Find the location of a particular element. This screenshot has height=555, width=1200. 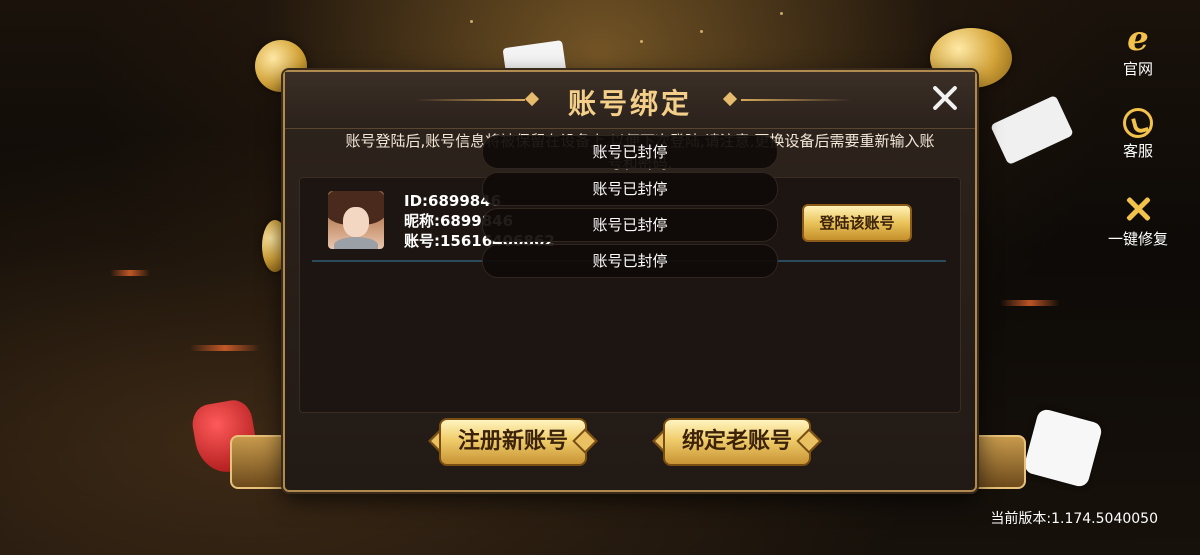

avatar is located at coordinates (356, 220).